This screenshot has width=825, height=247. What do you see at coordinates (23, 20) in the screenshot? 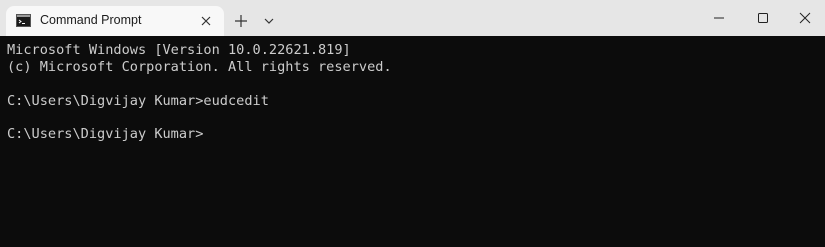
I see `command-prompt-icon` at bounding box center [23, 20].